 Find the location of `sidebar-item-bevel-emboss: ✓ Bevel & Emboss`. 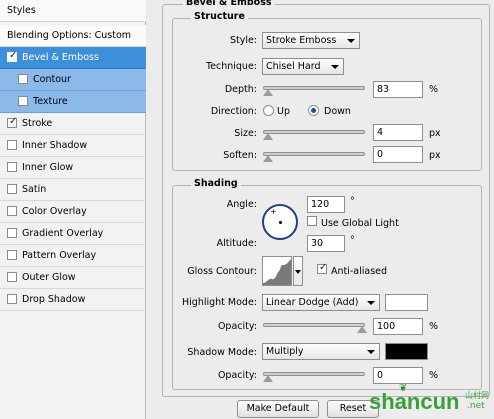

sidebar-item-bevel-emboss: ✓ Bevel & Emboss is located at coordinates (73, 58).